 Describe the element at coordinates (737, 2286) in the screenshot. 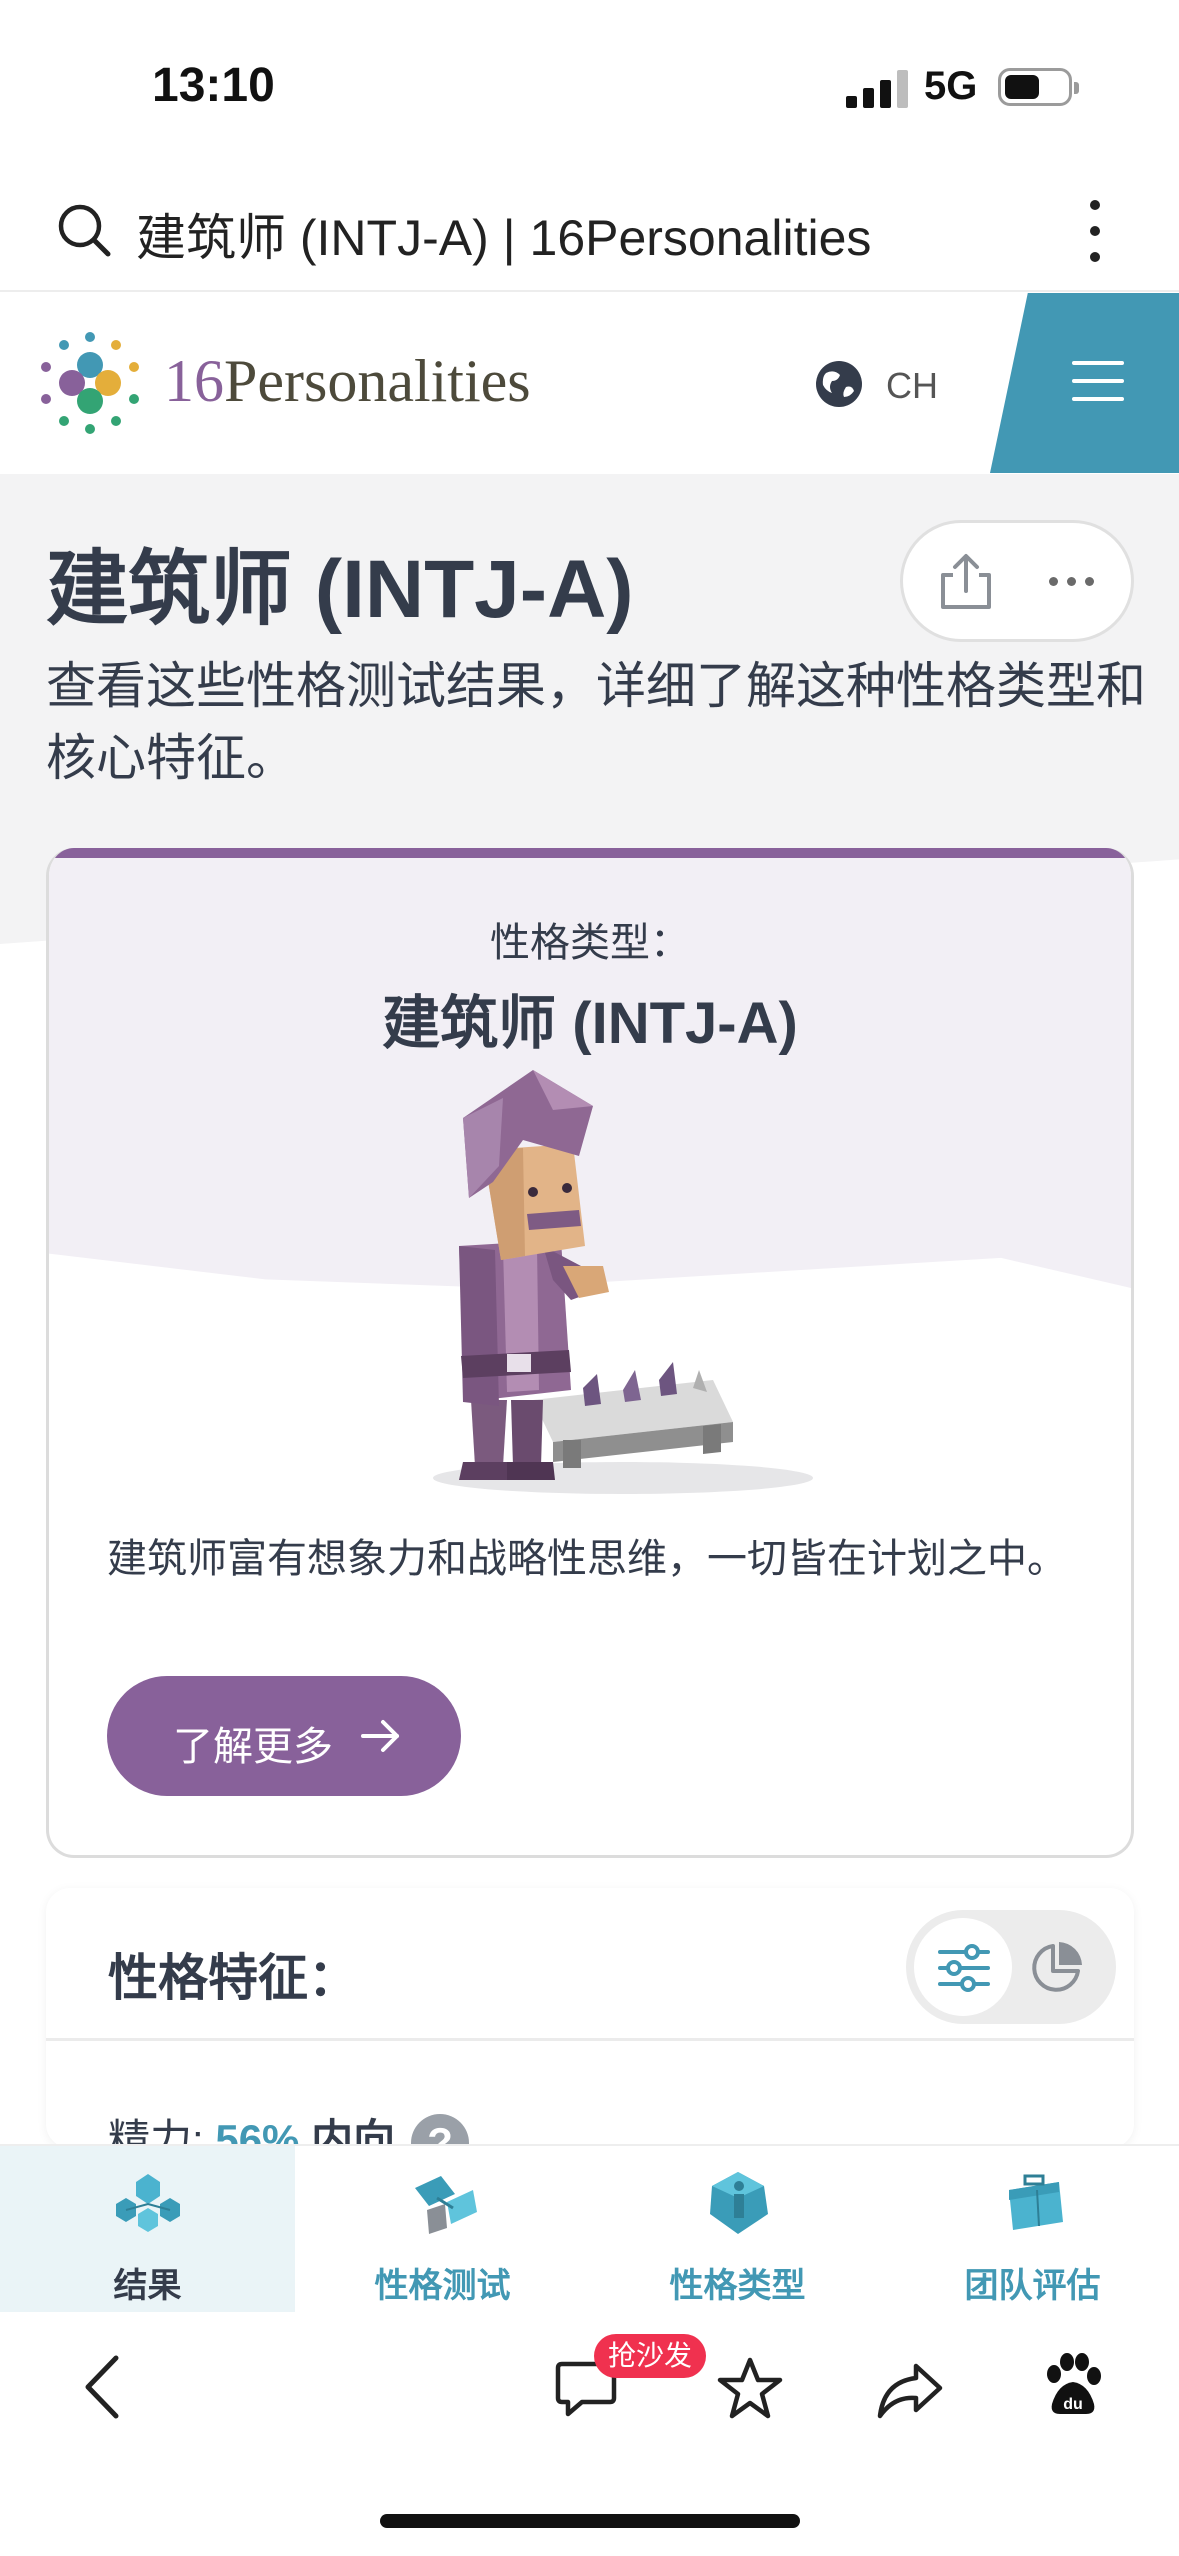

I see `tab-label: 性格类型` at that location.